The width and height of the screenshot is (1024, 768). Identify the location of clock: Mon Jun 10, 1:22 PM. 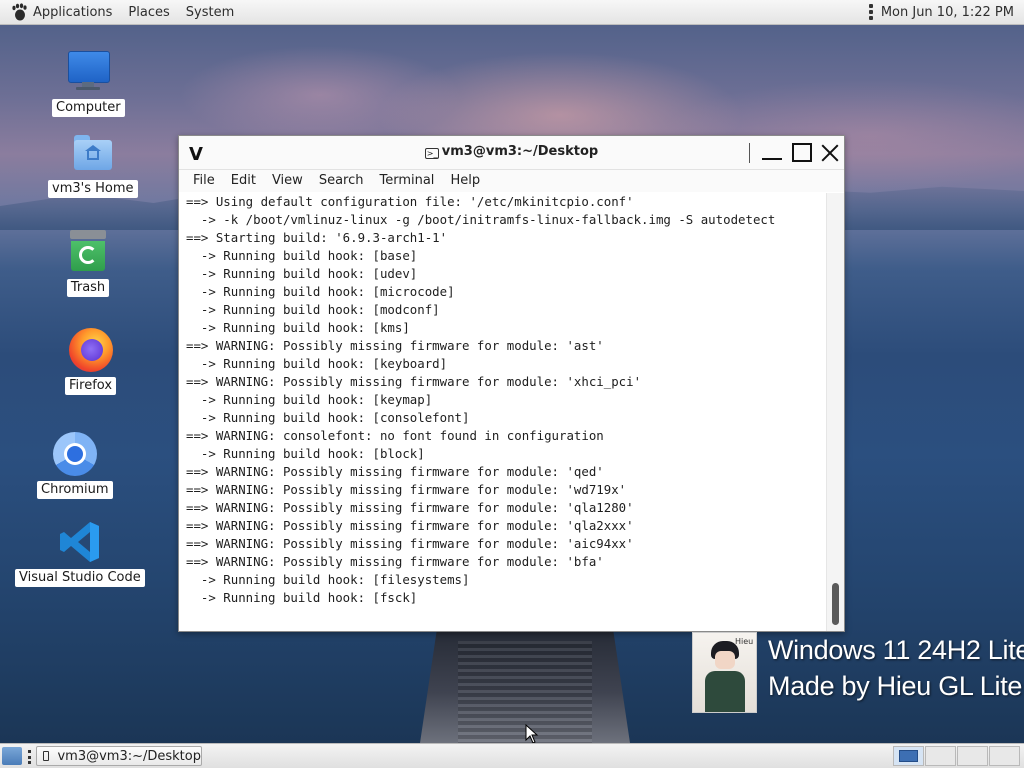
(947, 12).